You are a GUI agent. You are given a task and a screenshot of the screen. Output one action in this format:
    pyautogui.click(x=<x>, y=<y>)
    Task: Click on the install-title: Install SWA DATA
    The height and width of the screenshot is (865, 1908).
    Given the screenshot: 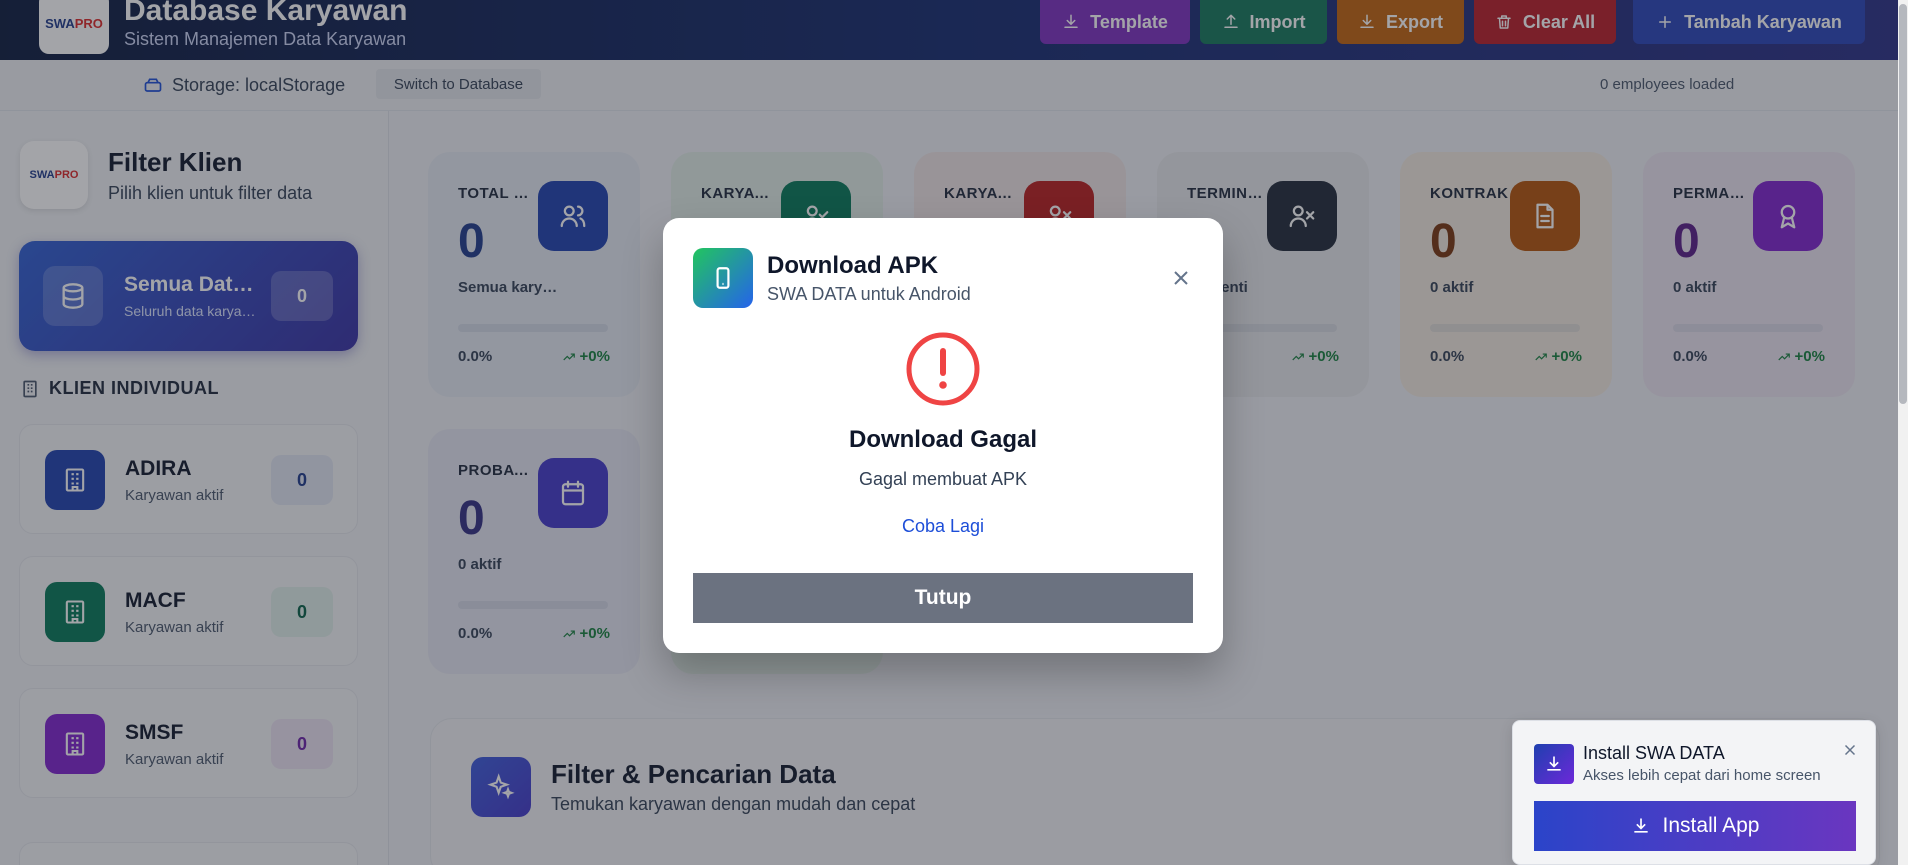 What is the action you would take?
    pyautogui.click(x=1654, y=753)
    